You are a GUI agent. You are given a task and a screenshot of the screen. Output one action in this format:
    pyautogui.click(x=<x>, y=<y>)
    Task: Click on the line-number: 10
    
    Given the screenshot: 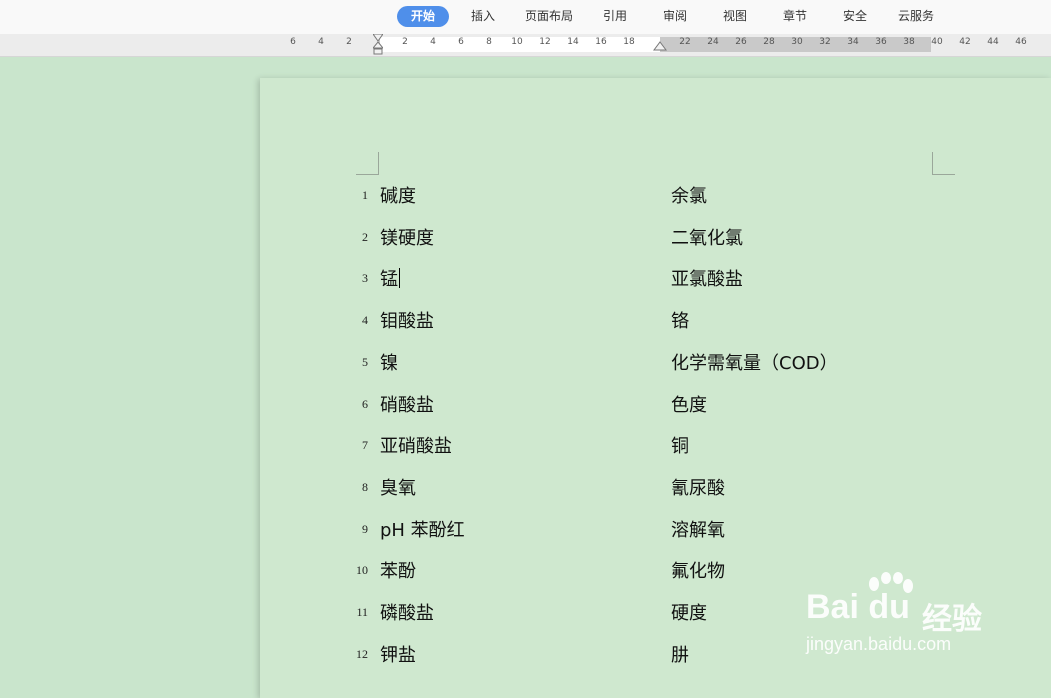 What is the action you would take?
    pyautogui.click(x=362, y=570)
    